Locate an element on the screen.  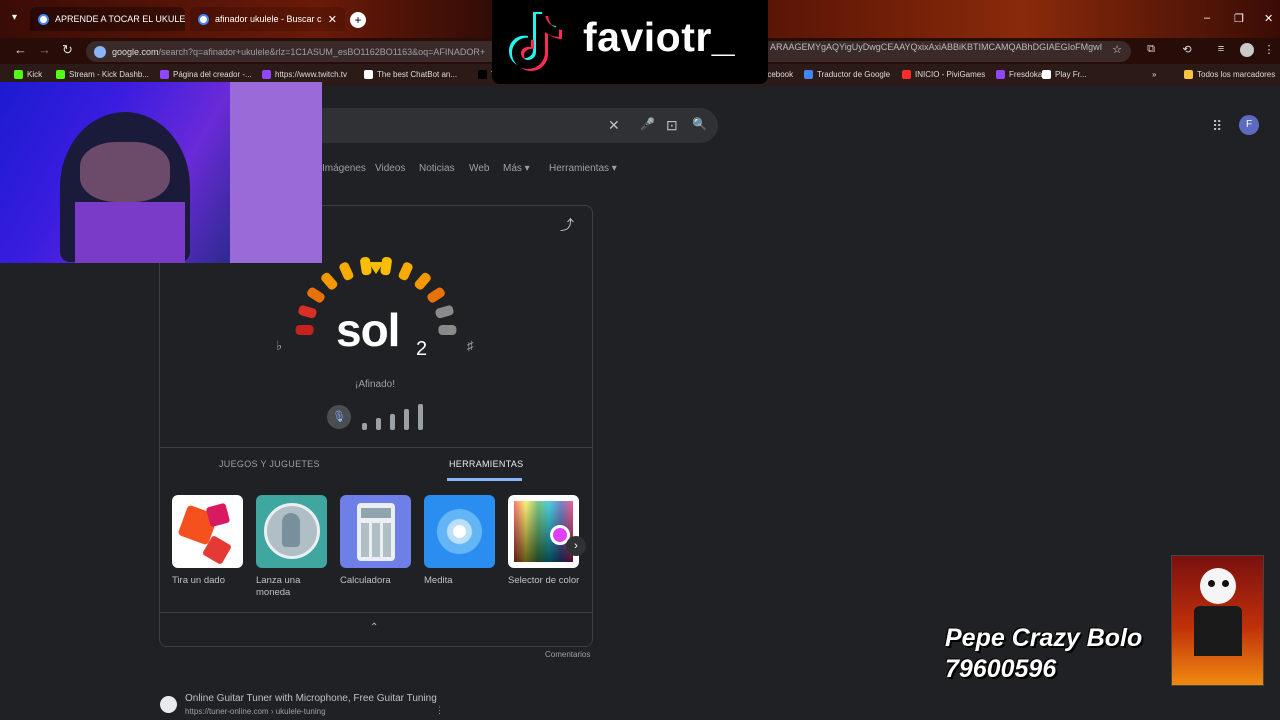
chevron-right-icon: › is located at coordinates (576, 546).